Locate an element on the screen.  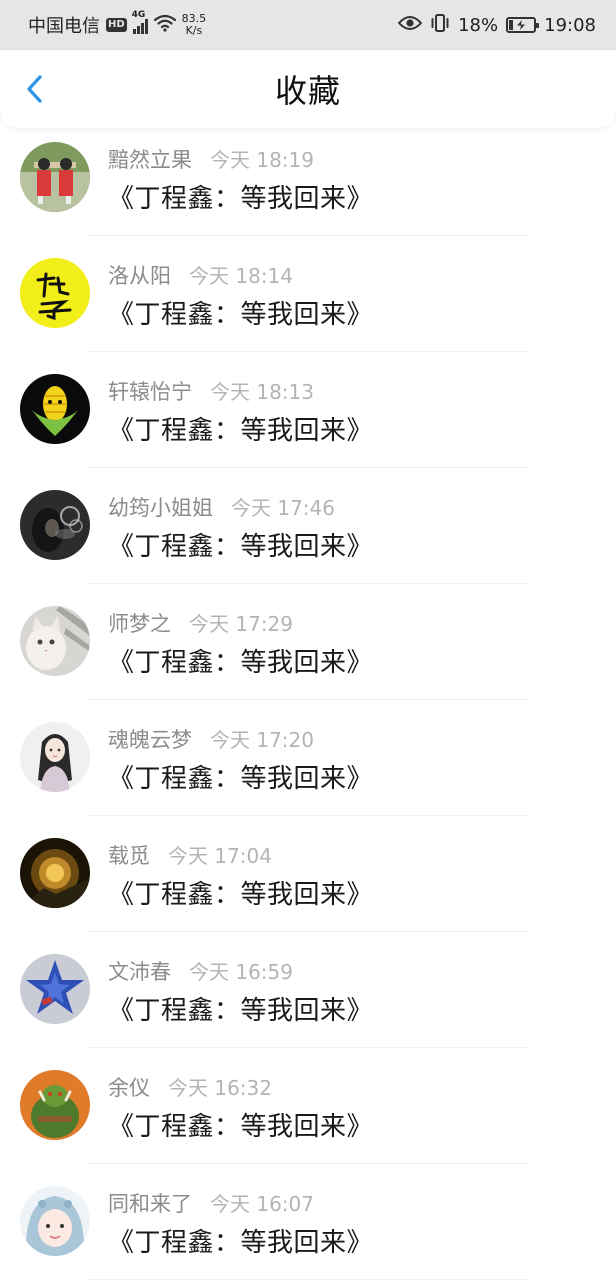
eye-icon is located at coordinates (410, 25).